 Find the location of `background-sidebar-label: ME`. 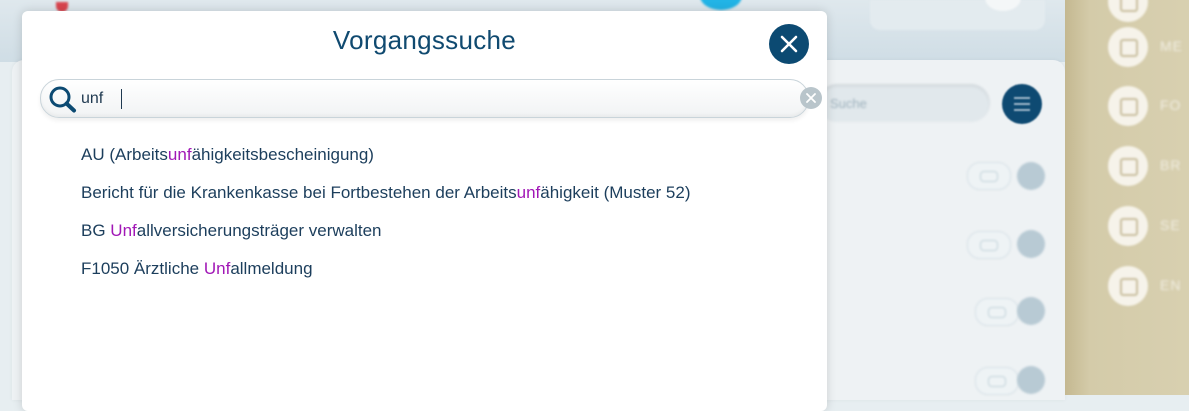

background-sidebar-label: ME is located at coordinates (1171, 46).